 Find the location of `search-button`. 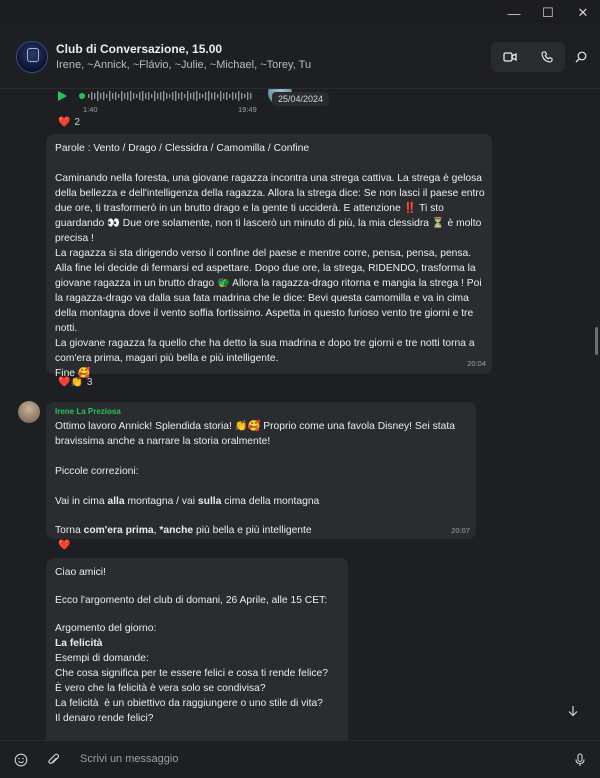

search-button is located at coordinates (581, 57).